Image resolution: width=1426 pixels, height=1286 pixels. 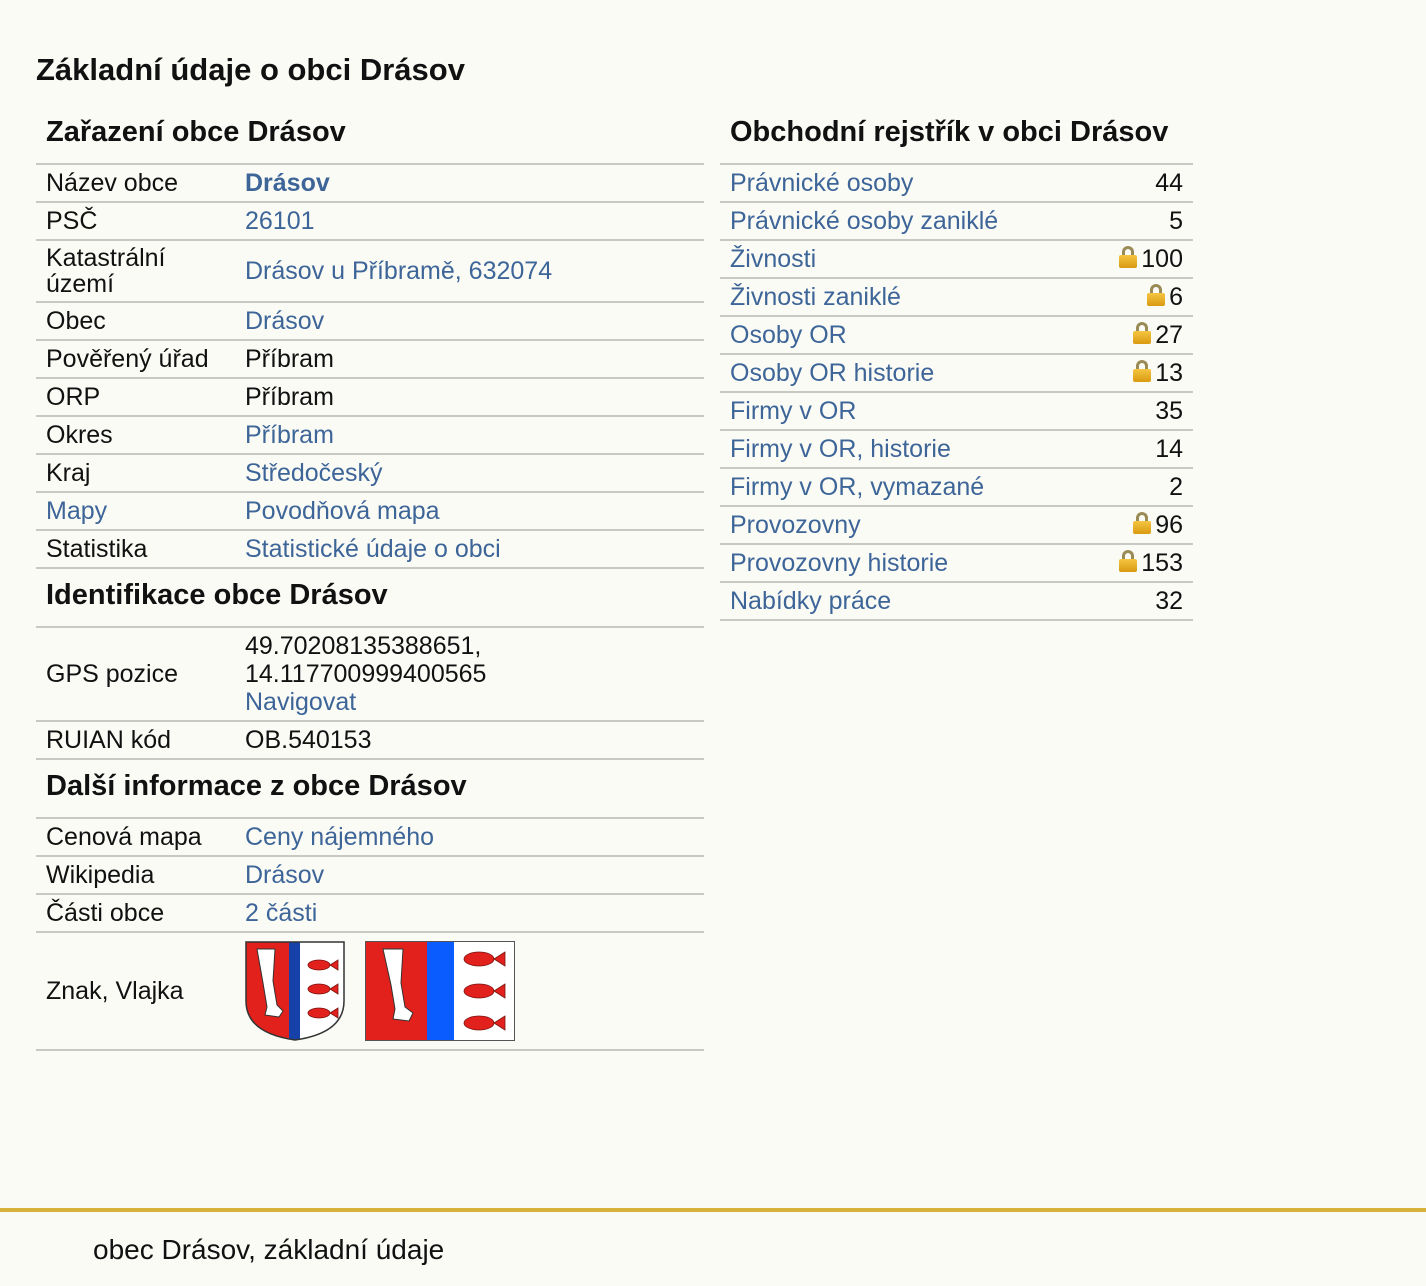 What do you see at coordinates (793, 411) in the screenshot?
I see `registry-link: Firmy v OR` at bounding box center [793, 411].